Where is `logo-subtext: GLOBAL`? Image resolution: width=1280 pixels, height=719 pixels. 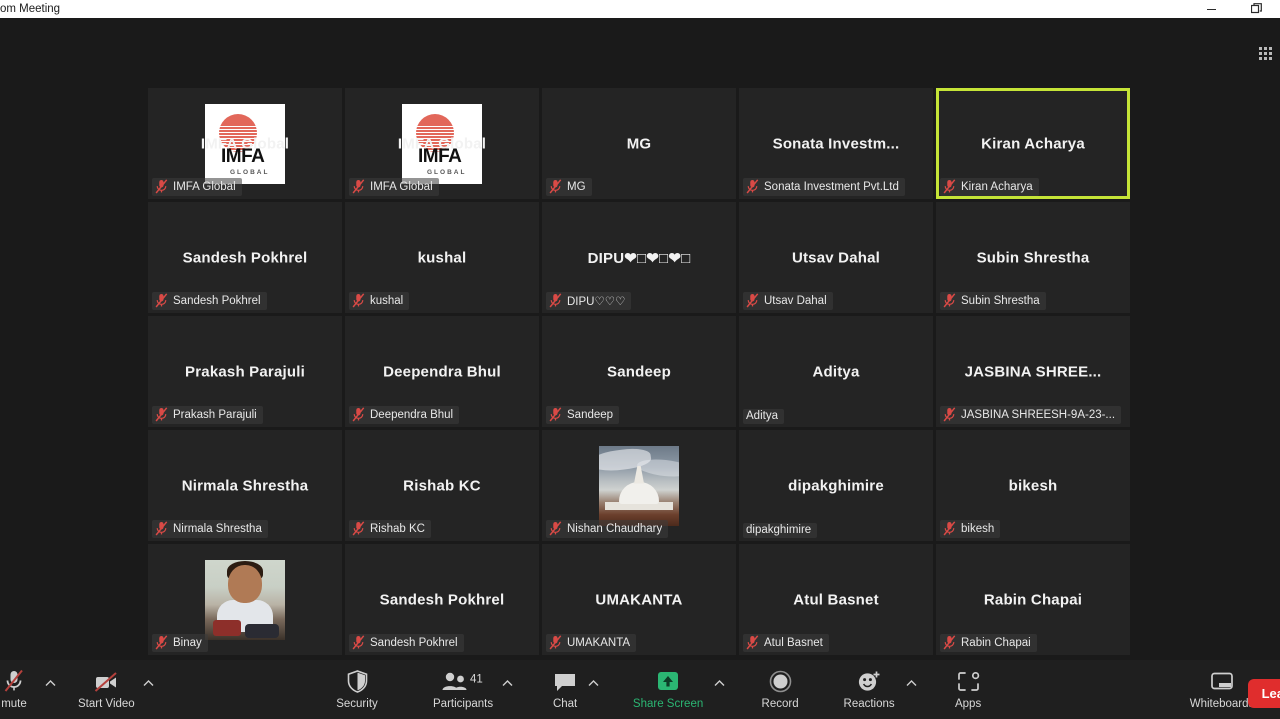 logo-subtext: GLOBAL is located at coordinates (250, 172).